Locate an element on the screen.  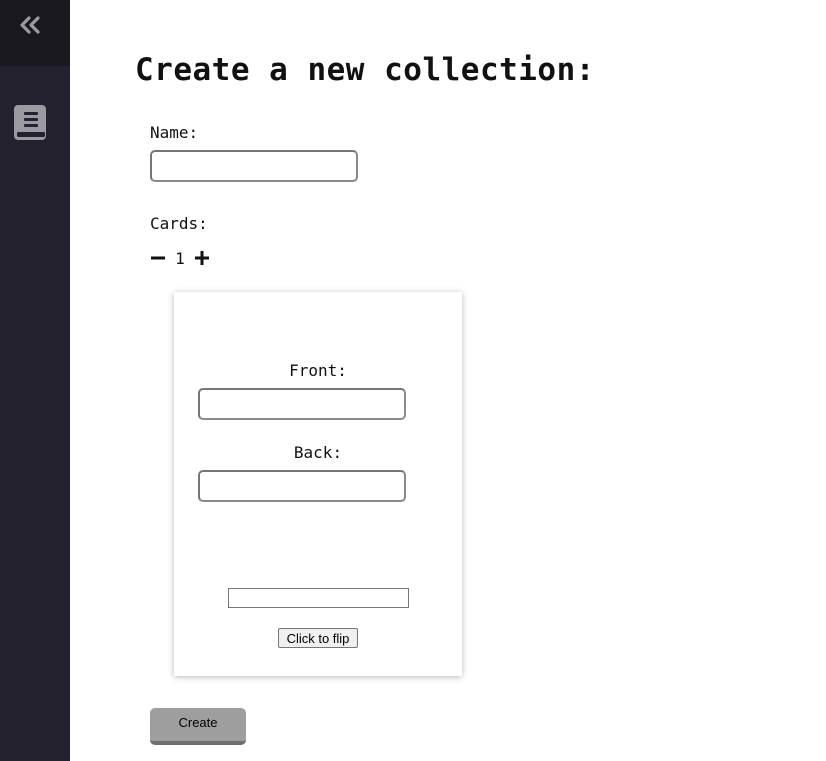
name-input is located at coordinates (254, 166).